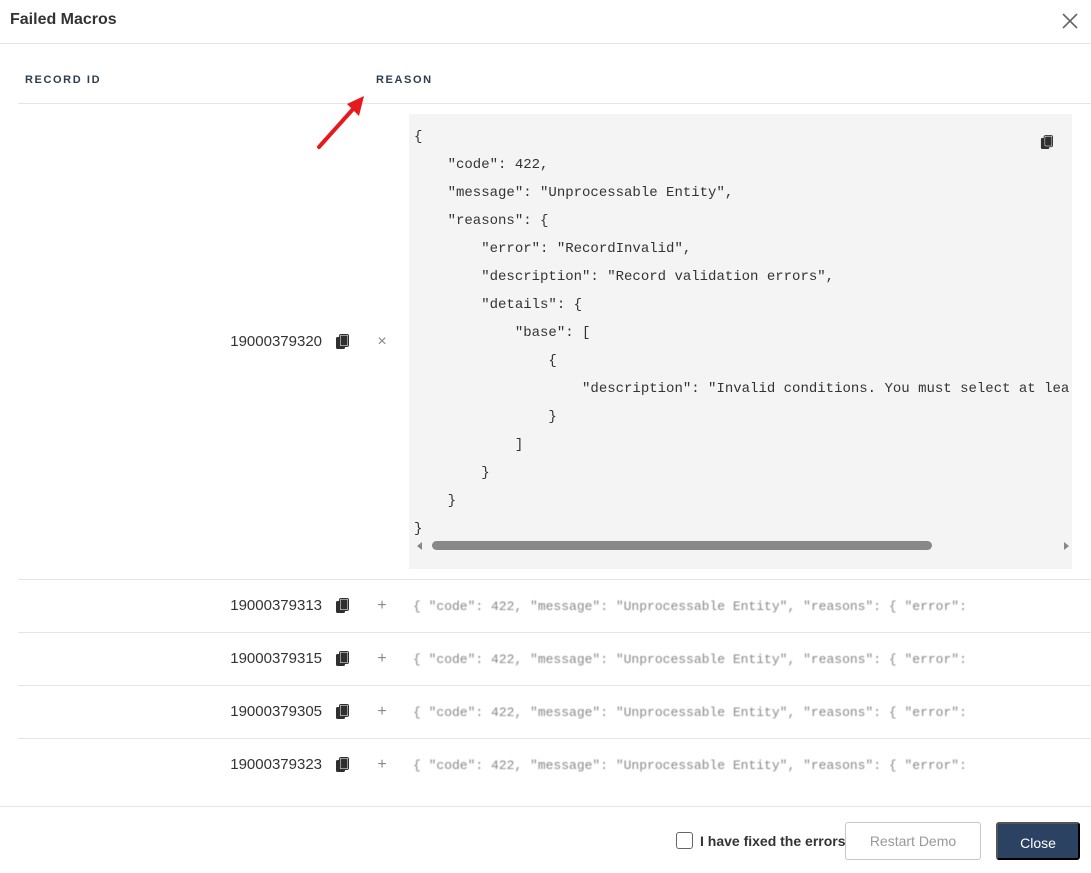  What do you see at coordinates (574, 193) in the screenshot?
I see `code-line: "message": "Unprocessable Entity",` at bounding box center [574, 193].